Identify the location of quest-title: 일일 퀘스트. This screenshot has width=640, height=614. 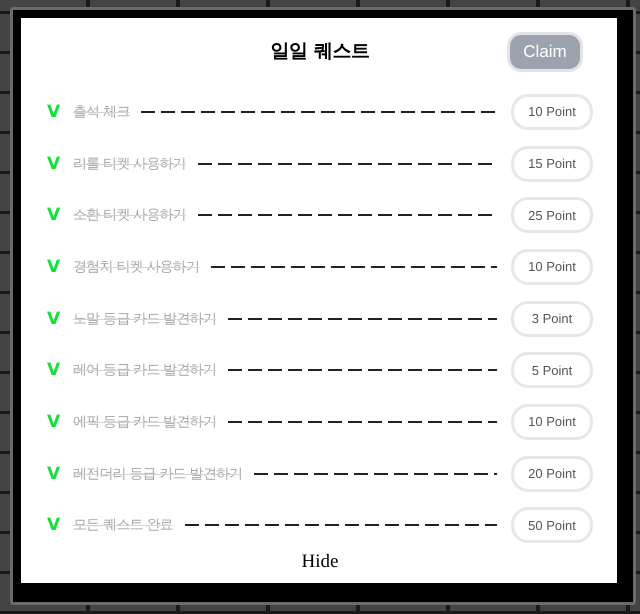
(320, 51).